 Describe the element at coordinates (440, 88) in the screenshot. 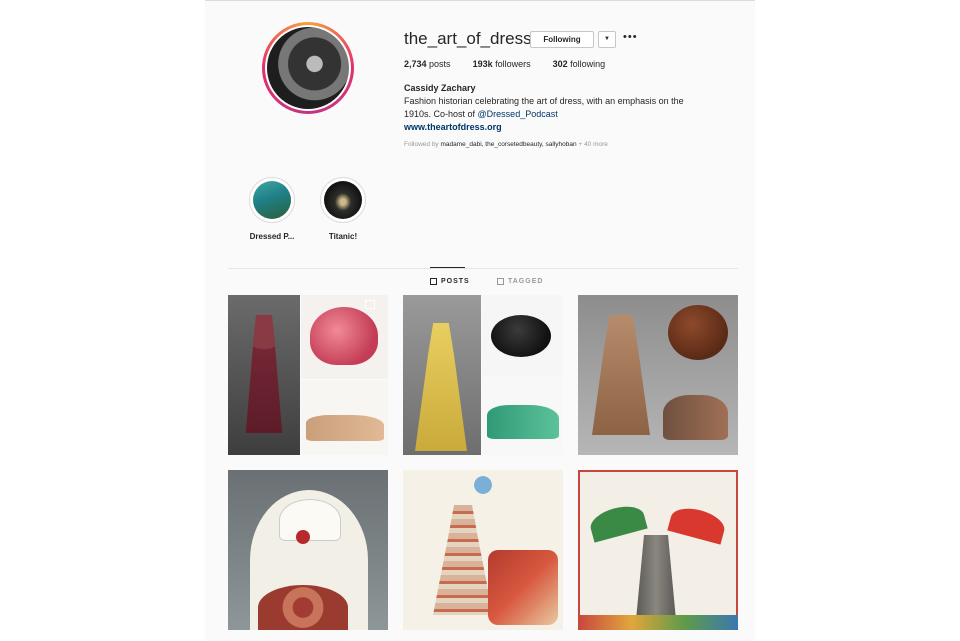

I see `full-name: Cassidy Zachary` at that location.